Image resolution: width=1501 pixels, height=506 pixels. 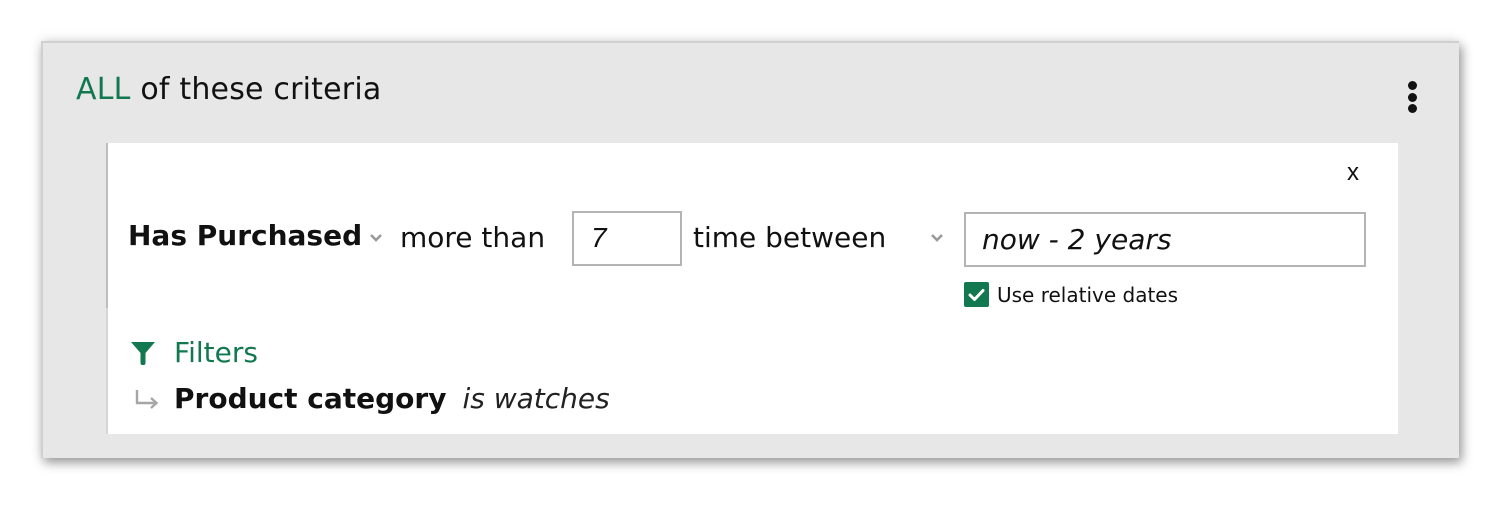 What do you see at coordinates (310, 398) in the screenshot?
I see `filter-field-name: Product category` at bounding box center [310, 398].